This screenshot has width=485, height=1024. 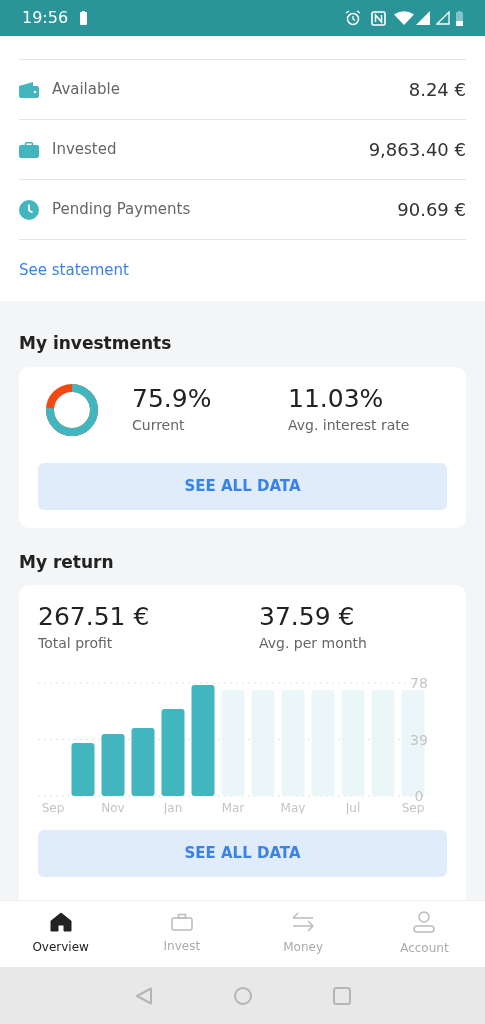 I want to click on balance-label: Available, so click(x=86, y=90).